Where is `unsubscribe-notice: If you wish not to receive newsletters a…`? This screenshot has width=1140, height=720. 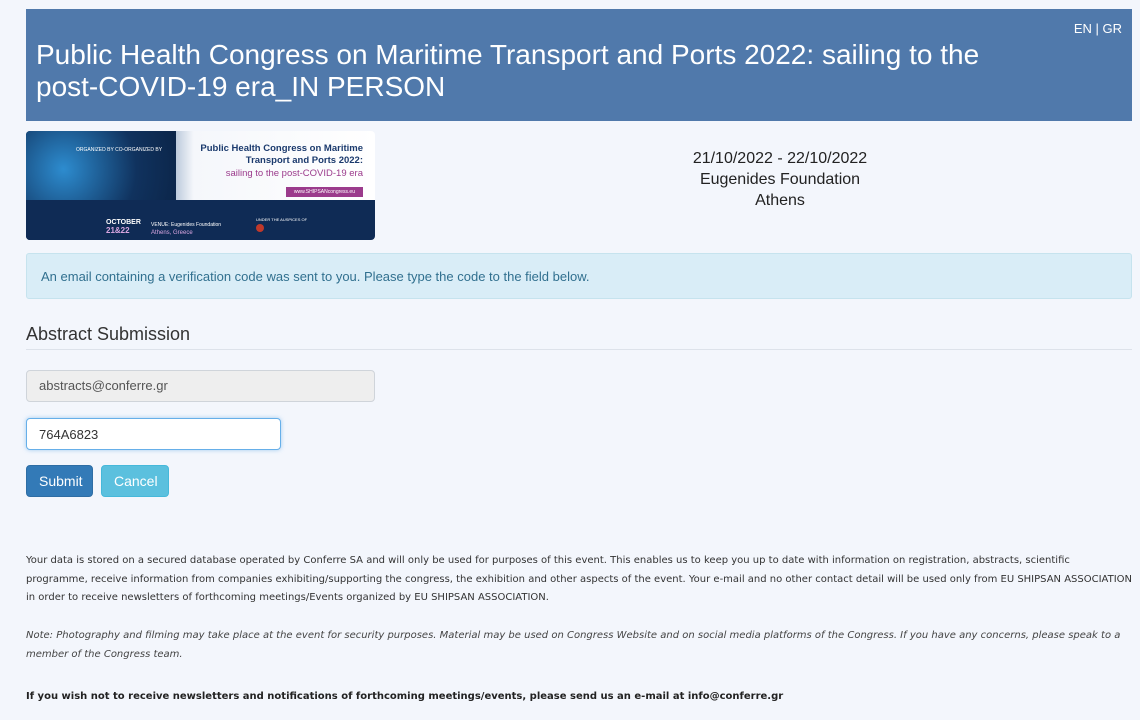
unsubscribe-notice: If you wish not to receive newsletters a… is located at coordinates (405, 696).